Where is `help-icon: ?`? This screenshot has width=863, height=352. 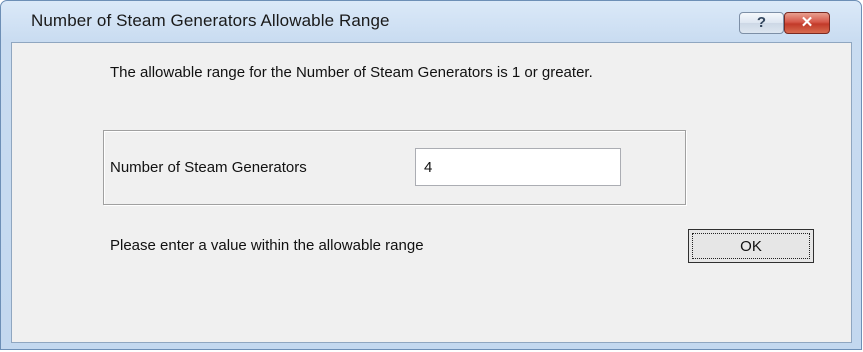 help-icon: ? is located at coordinates (761, 22).